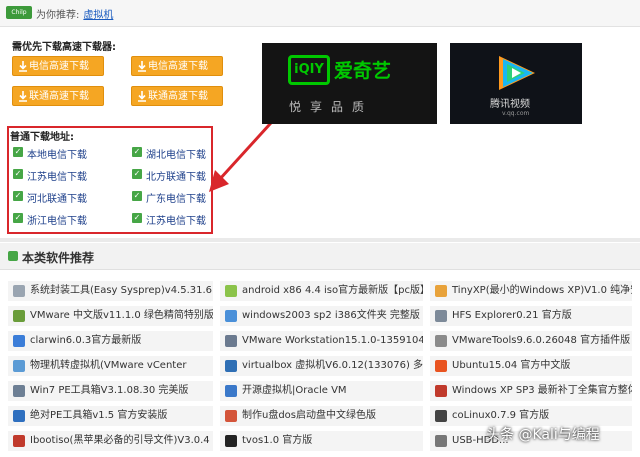 Image resolution: width=640 pixels, height=457 pixels. I want to click on software-item-label: coLinux0.7.9 官方版, so click(501, 415).